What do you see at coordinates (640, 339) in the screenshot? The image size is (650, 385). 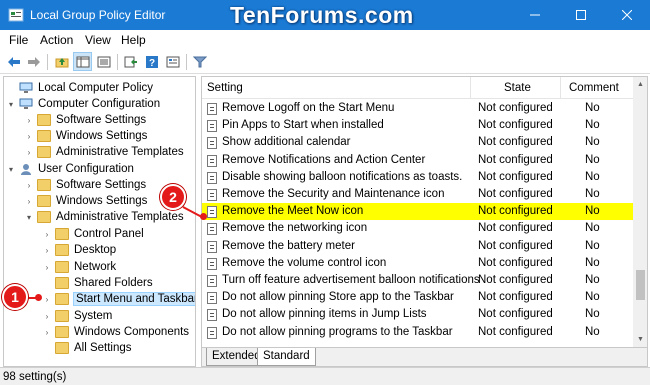 I see `scroll-down-icon: ▼` at bounding box center [640, 339].